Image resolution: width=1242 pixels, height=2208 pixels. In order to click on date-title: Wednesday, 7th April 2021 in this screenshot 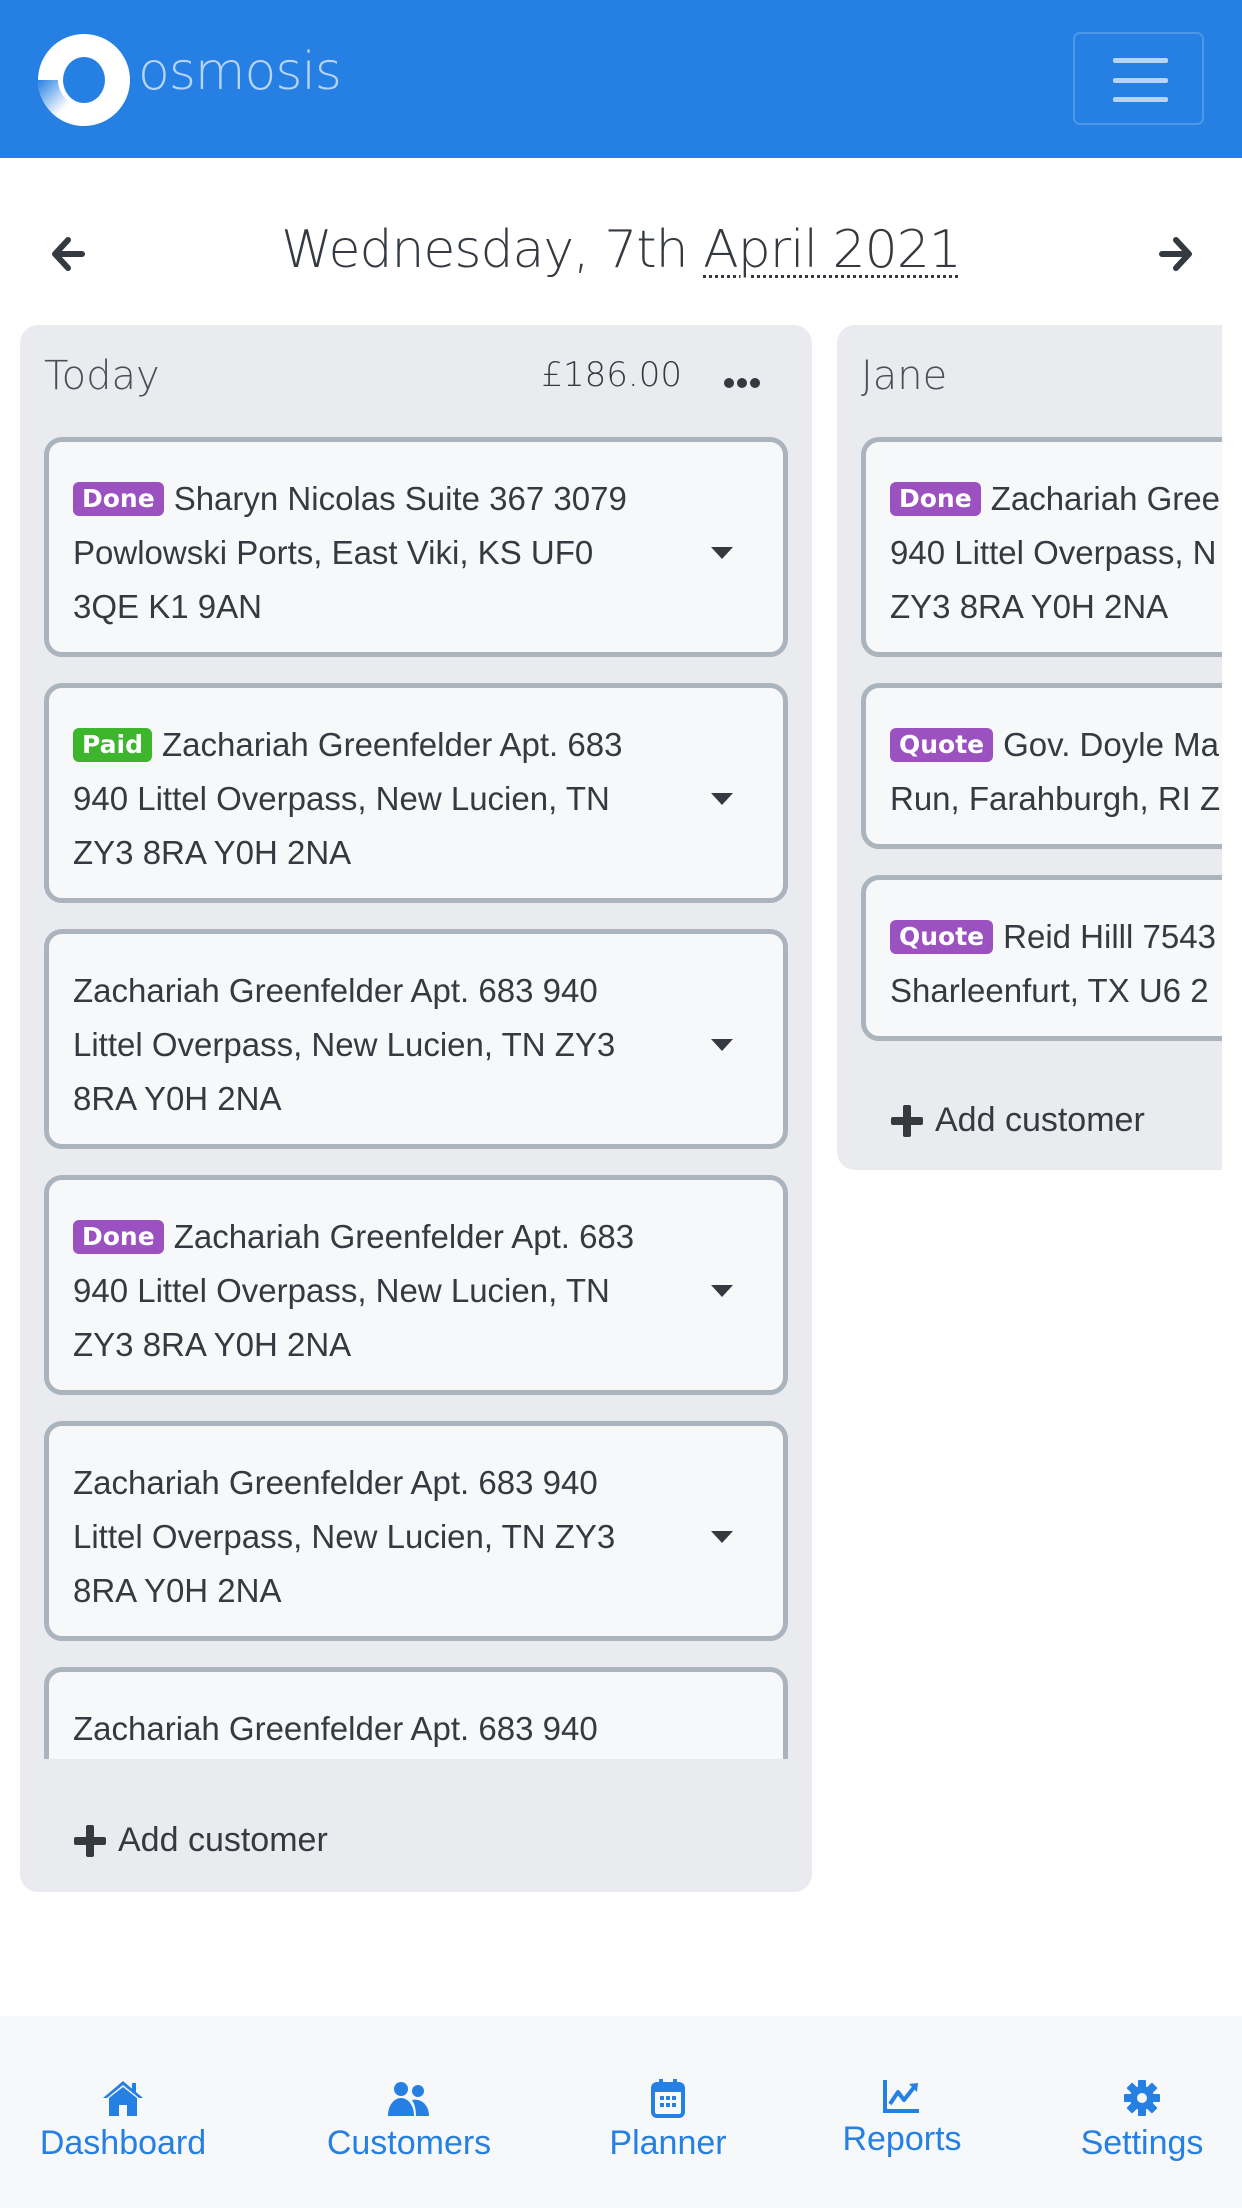, I will do `click(621, 250)`.